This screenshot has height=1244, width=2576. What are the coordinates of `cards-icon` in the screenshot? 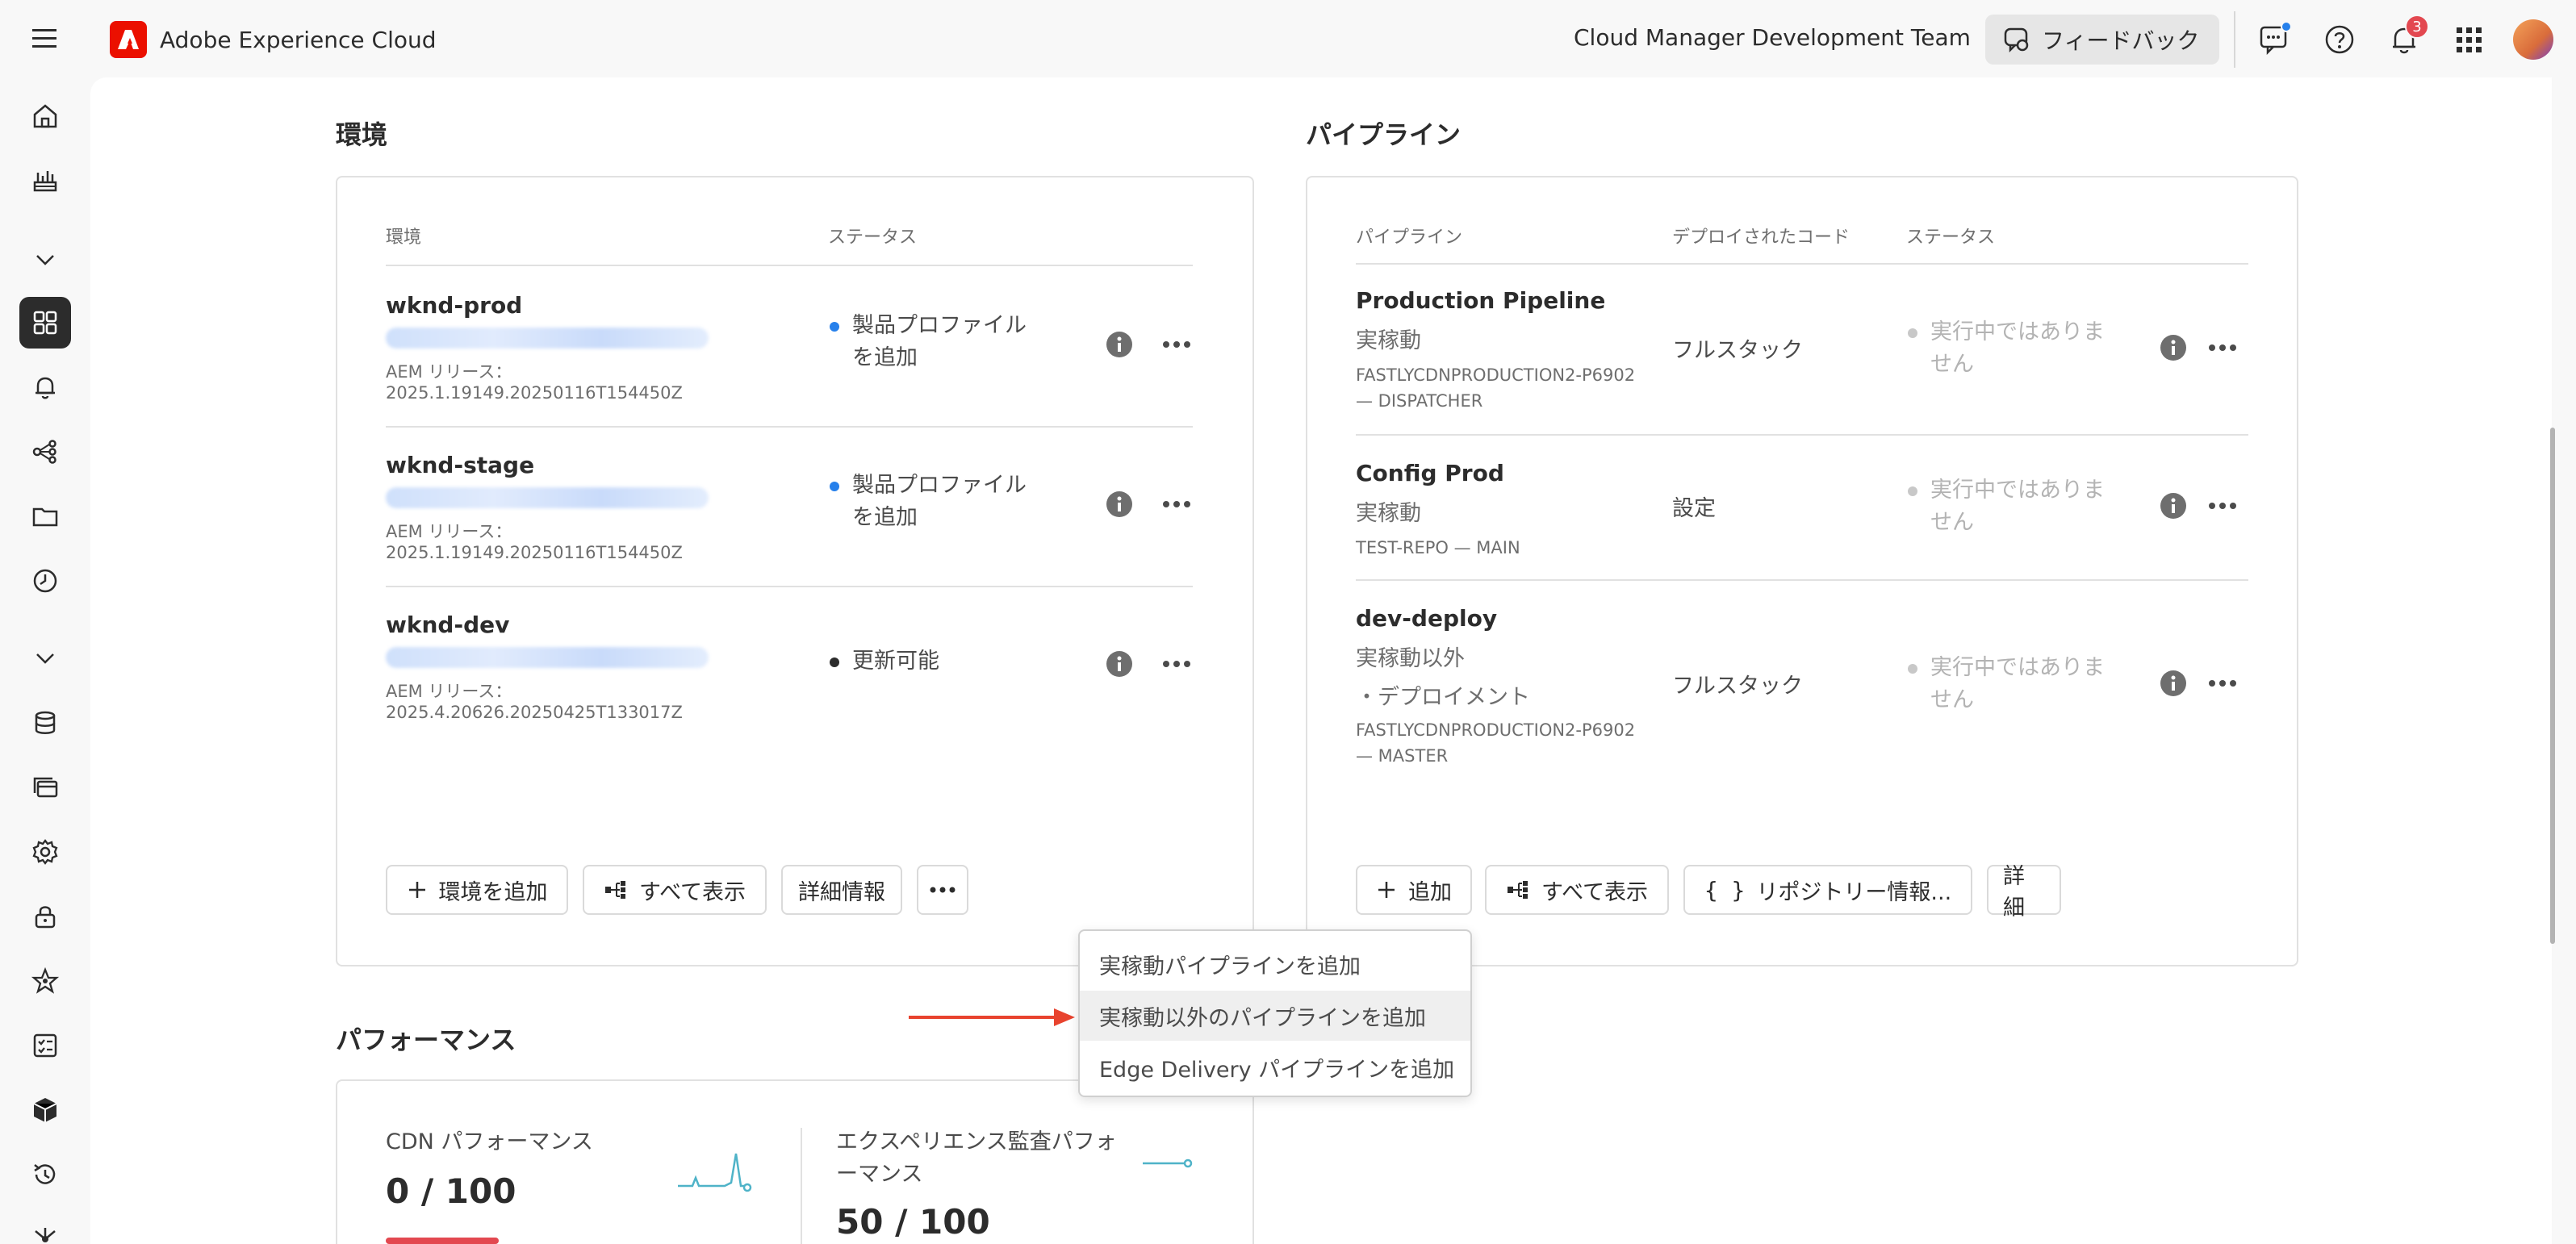 It's located at (45, 787).